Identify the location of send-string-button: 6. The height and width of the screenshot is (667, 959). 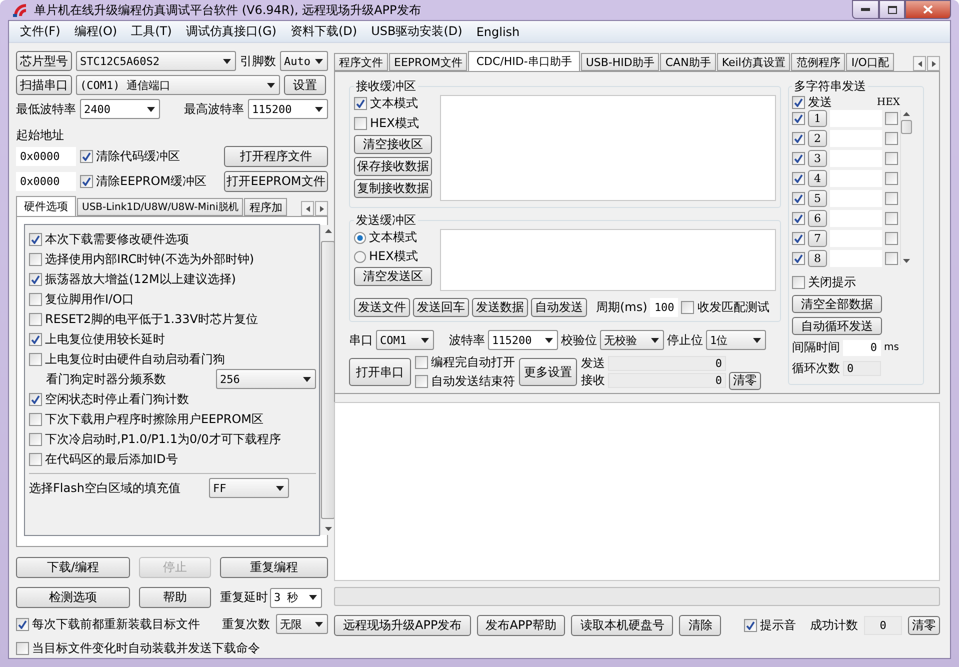
(817, 218).